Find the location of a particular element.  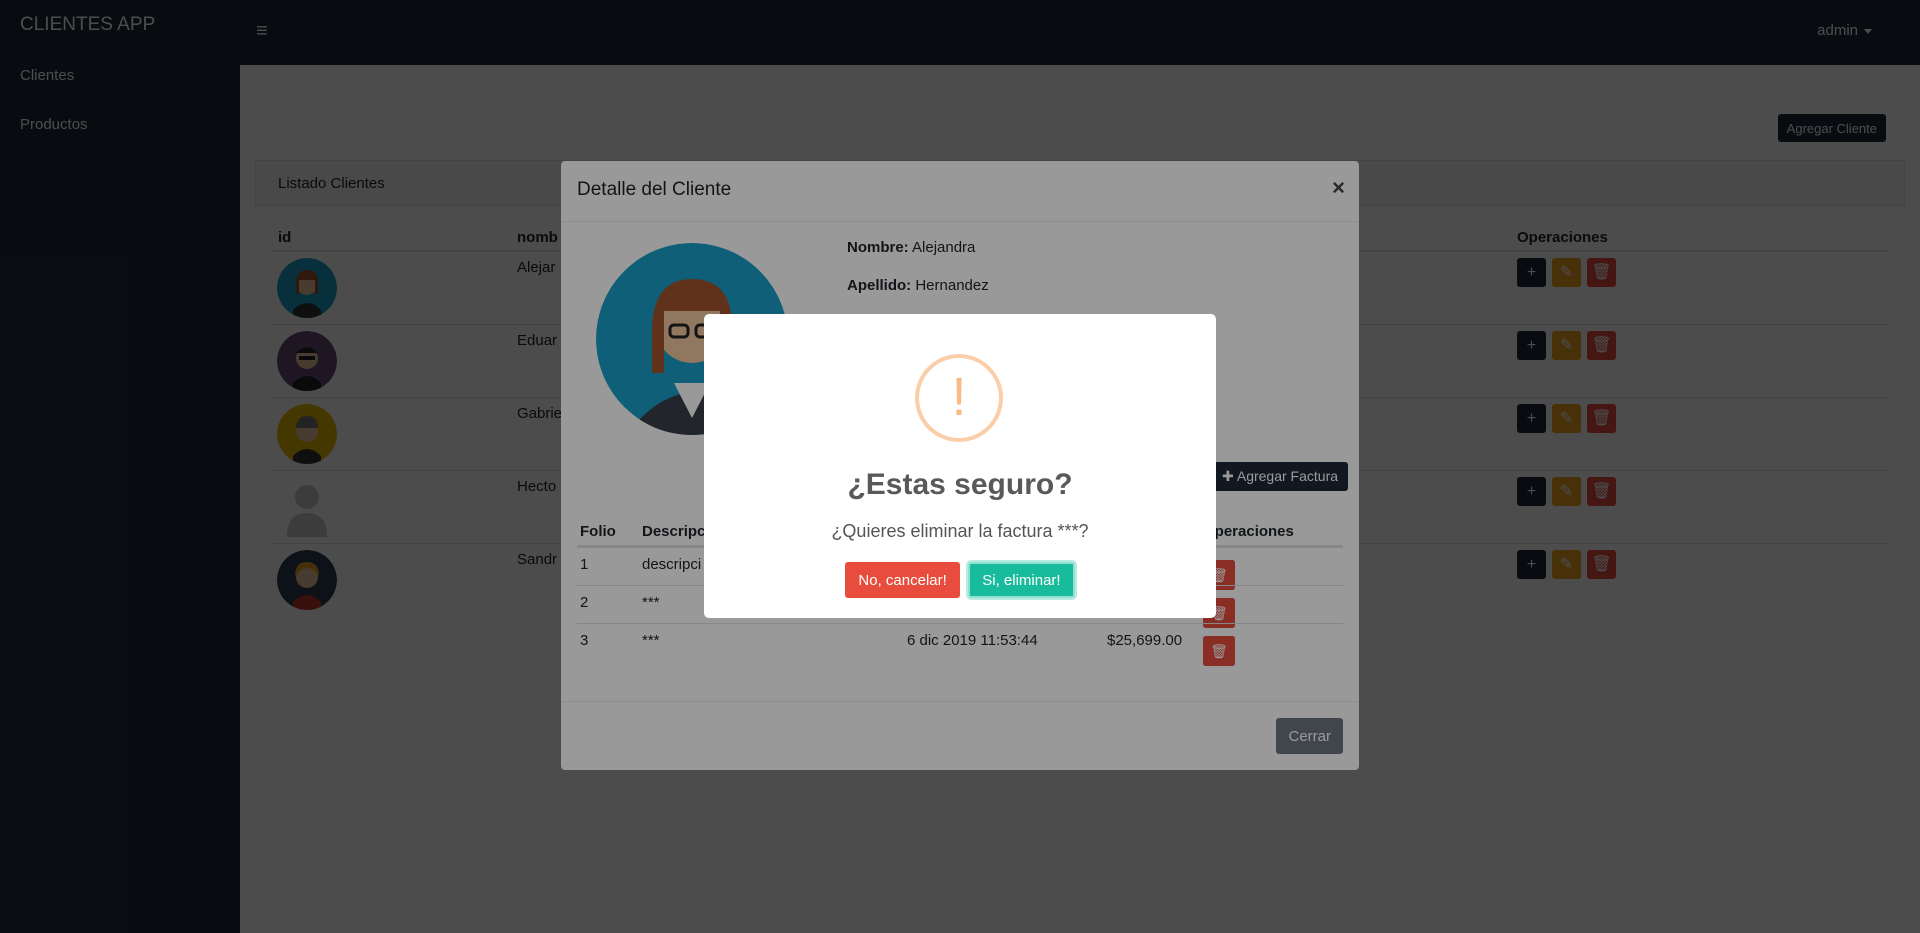

exclamation-mark: ! is located at coordinates (959, 397).